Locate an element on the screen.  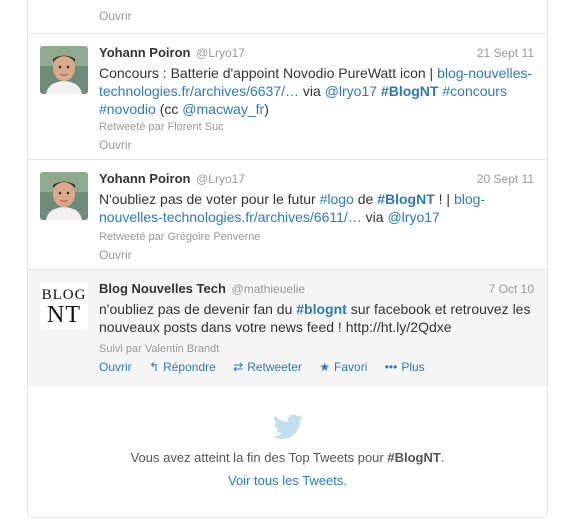
avatar: BLOG NT is located at coordinates (64, 306).